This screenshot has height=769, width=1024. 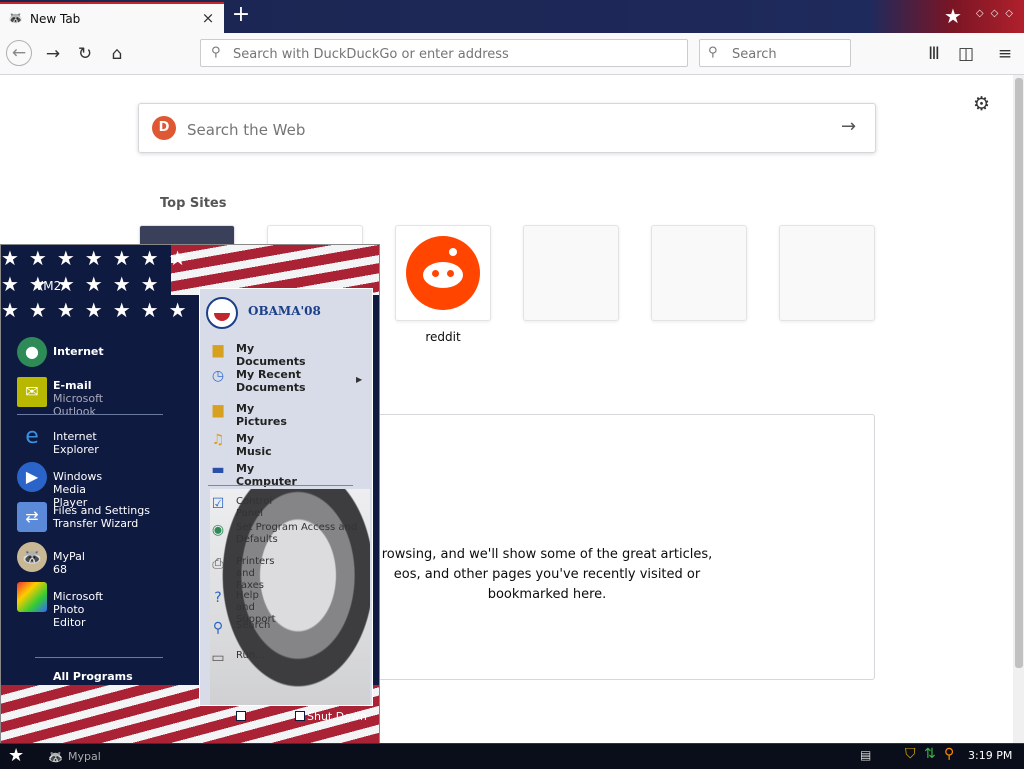 I want to click on right-item-label: Control Panel, so click(x=254, y=507).